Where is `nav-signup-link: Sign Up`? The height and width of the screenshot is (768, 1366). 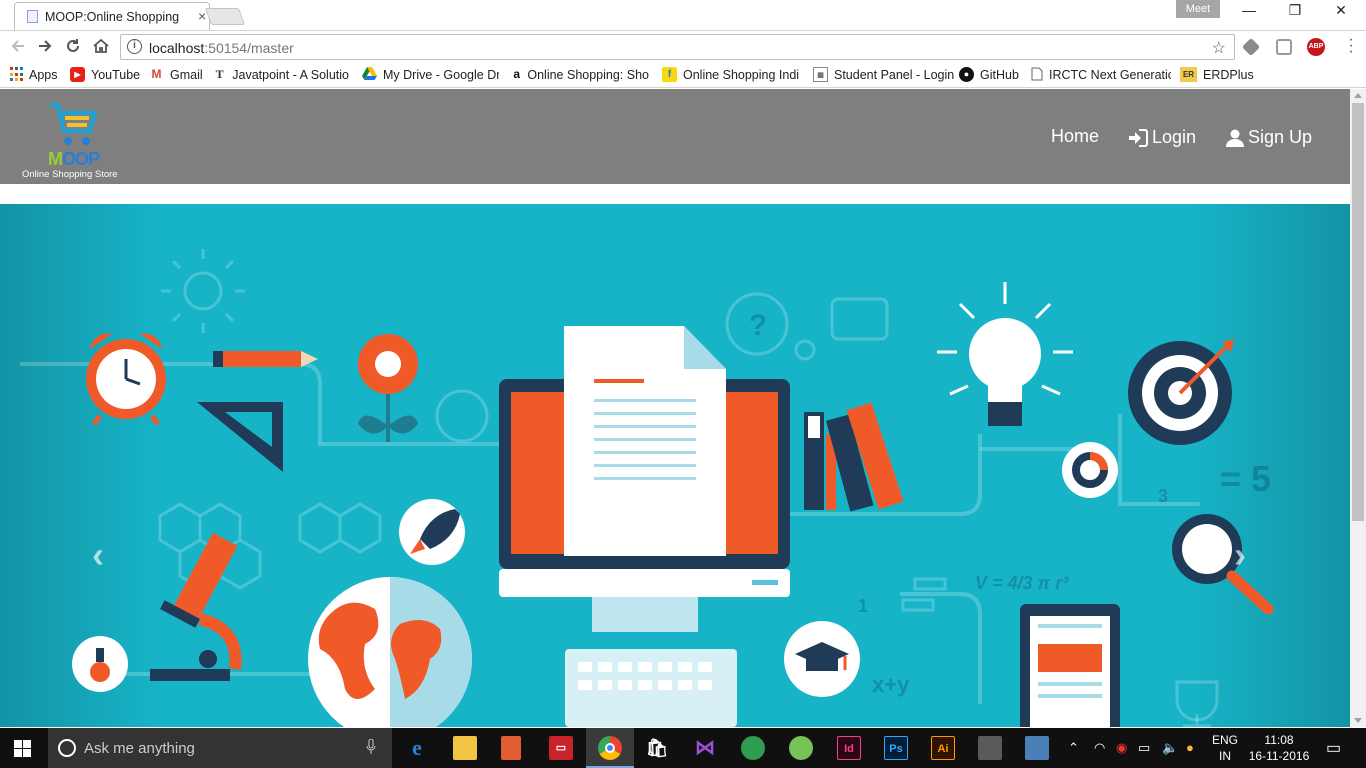
nav-signup-link: Sign Up is located at coordinates (1269, 137).